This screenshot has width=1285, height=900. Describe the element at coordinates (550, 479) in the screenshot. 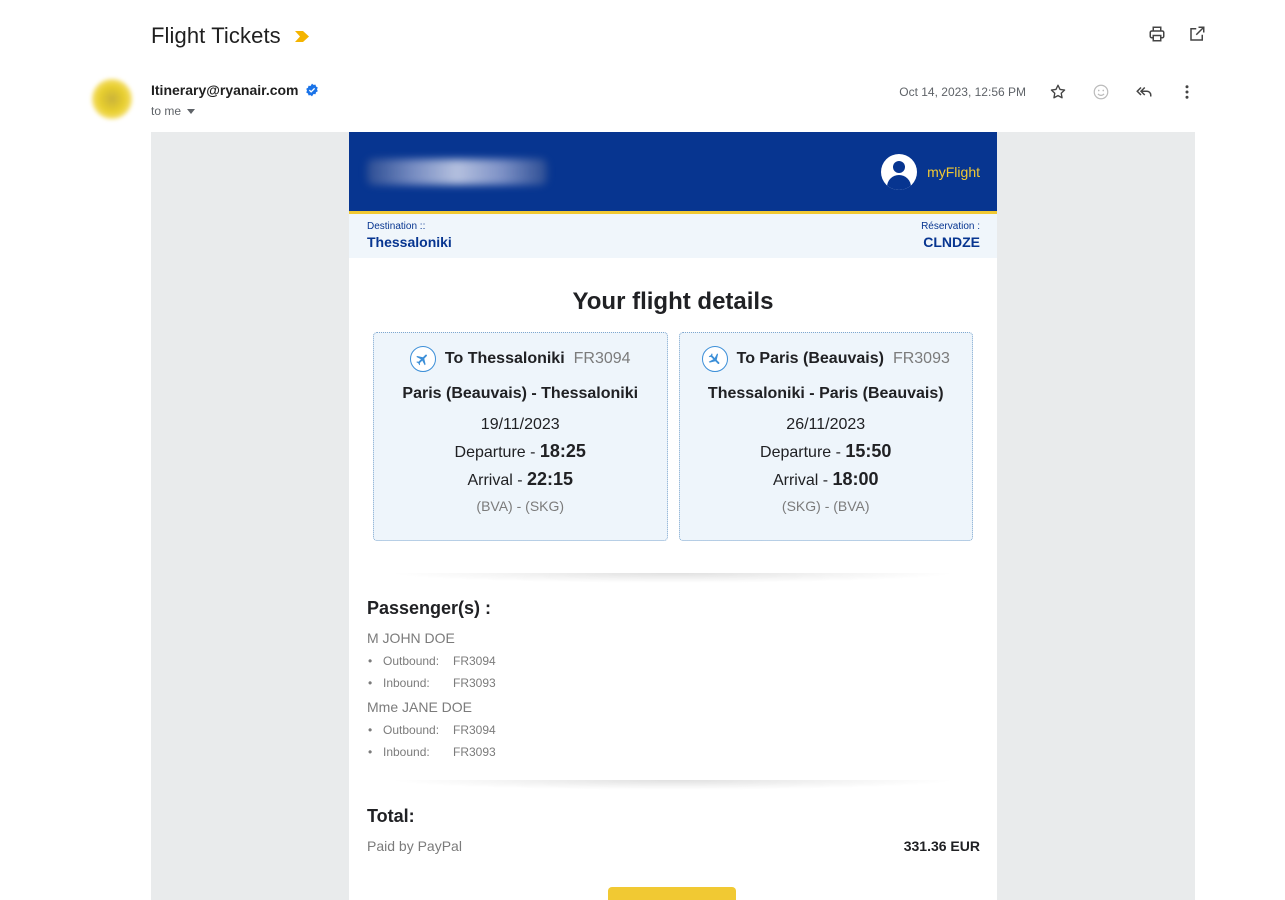

I see `arrival-time: 22:15` at that location.